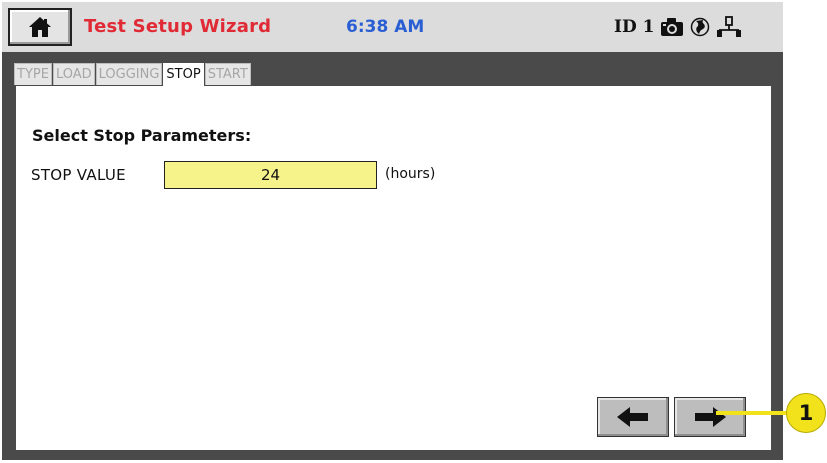 This screenshot has height=463, width=827. Describe the element at coordinates (183, 74) in the screenshot. I see `tab-stop: STOP` at that location.